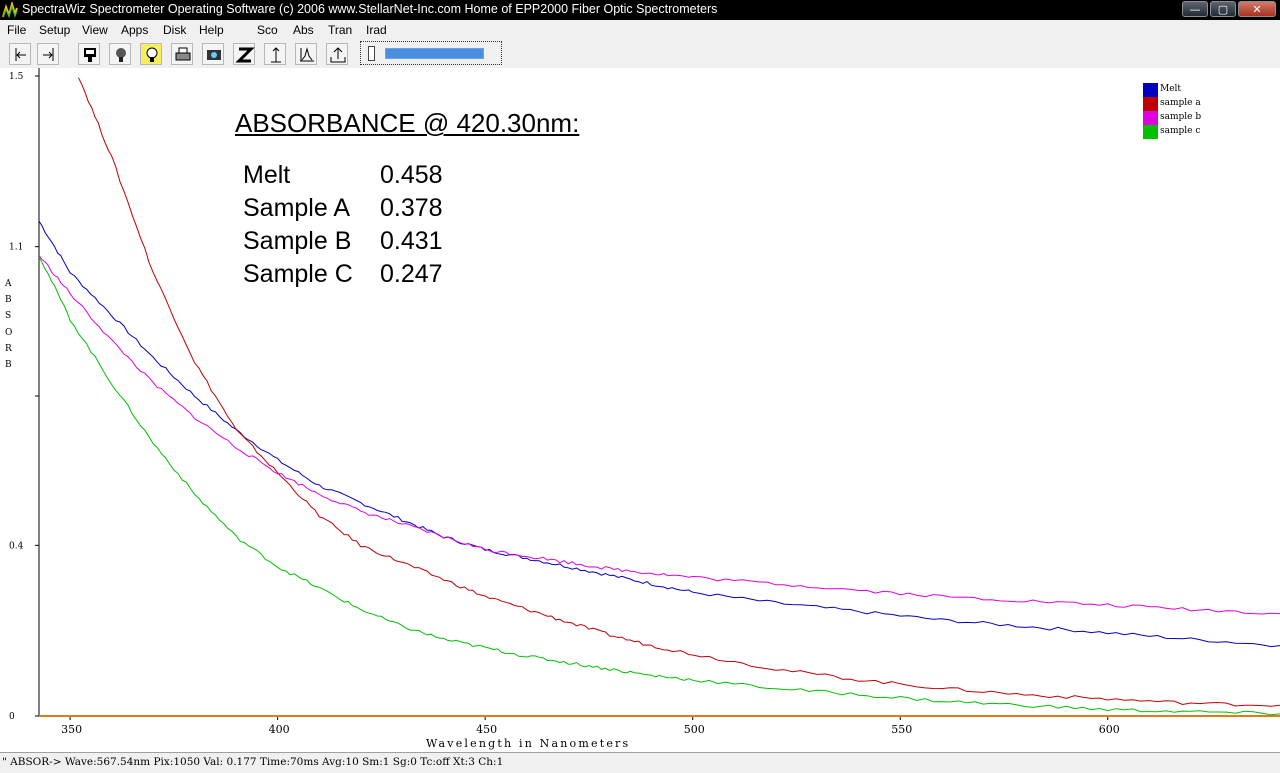 Image resolution: width=1280 pixels, height=773 pixels. Describe the element at coordinates (8, 348) in the screenshot. I see `y-axis-letter: R` at that location.